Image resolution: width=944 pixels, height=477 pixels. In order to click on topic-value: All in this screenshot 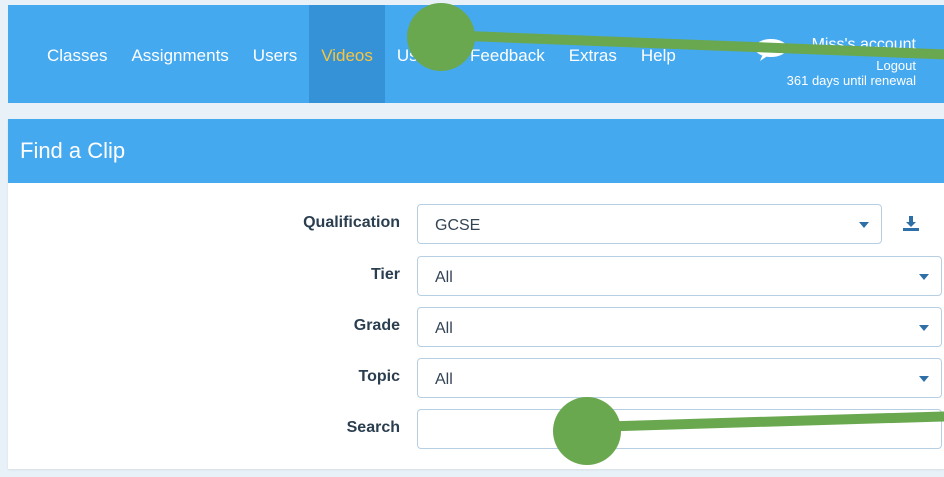, I will do `click(444, 379)`.